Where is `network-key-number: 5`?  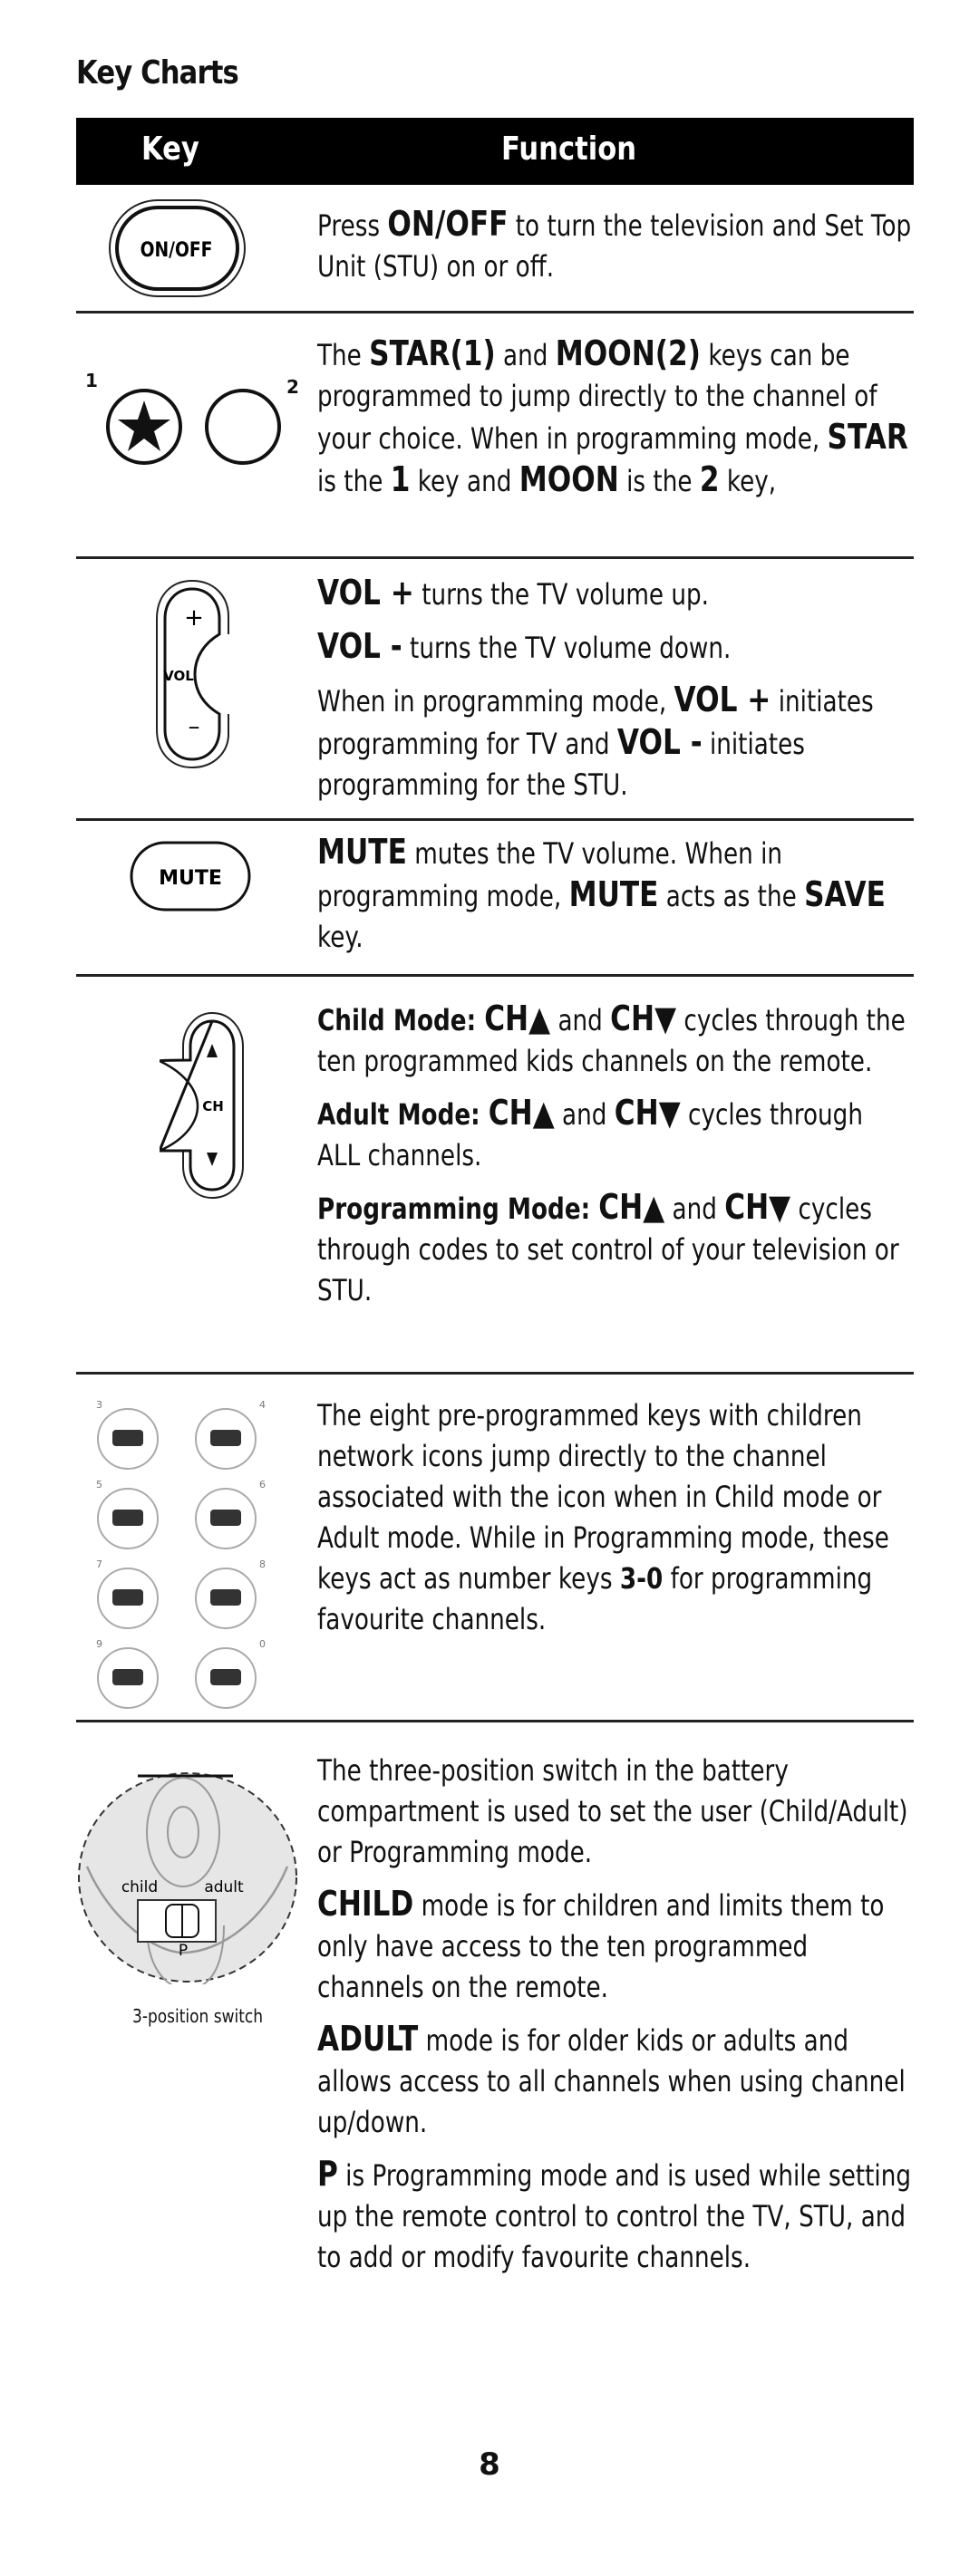
network-key-number: 5 is located at coordinates (99, 1485).